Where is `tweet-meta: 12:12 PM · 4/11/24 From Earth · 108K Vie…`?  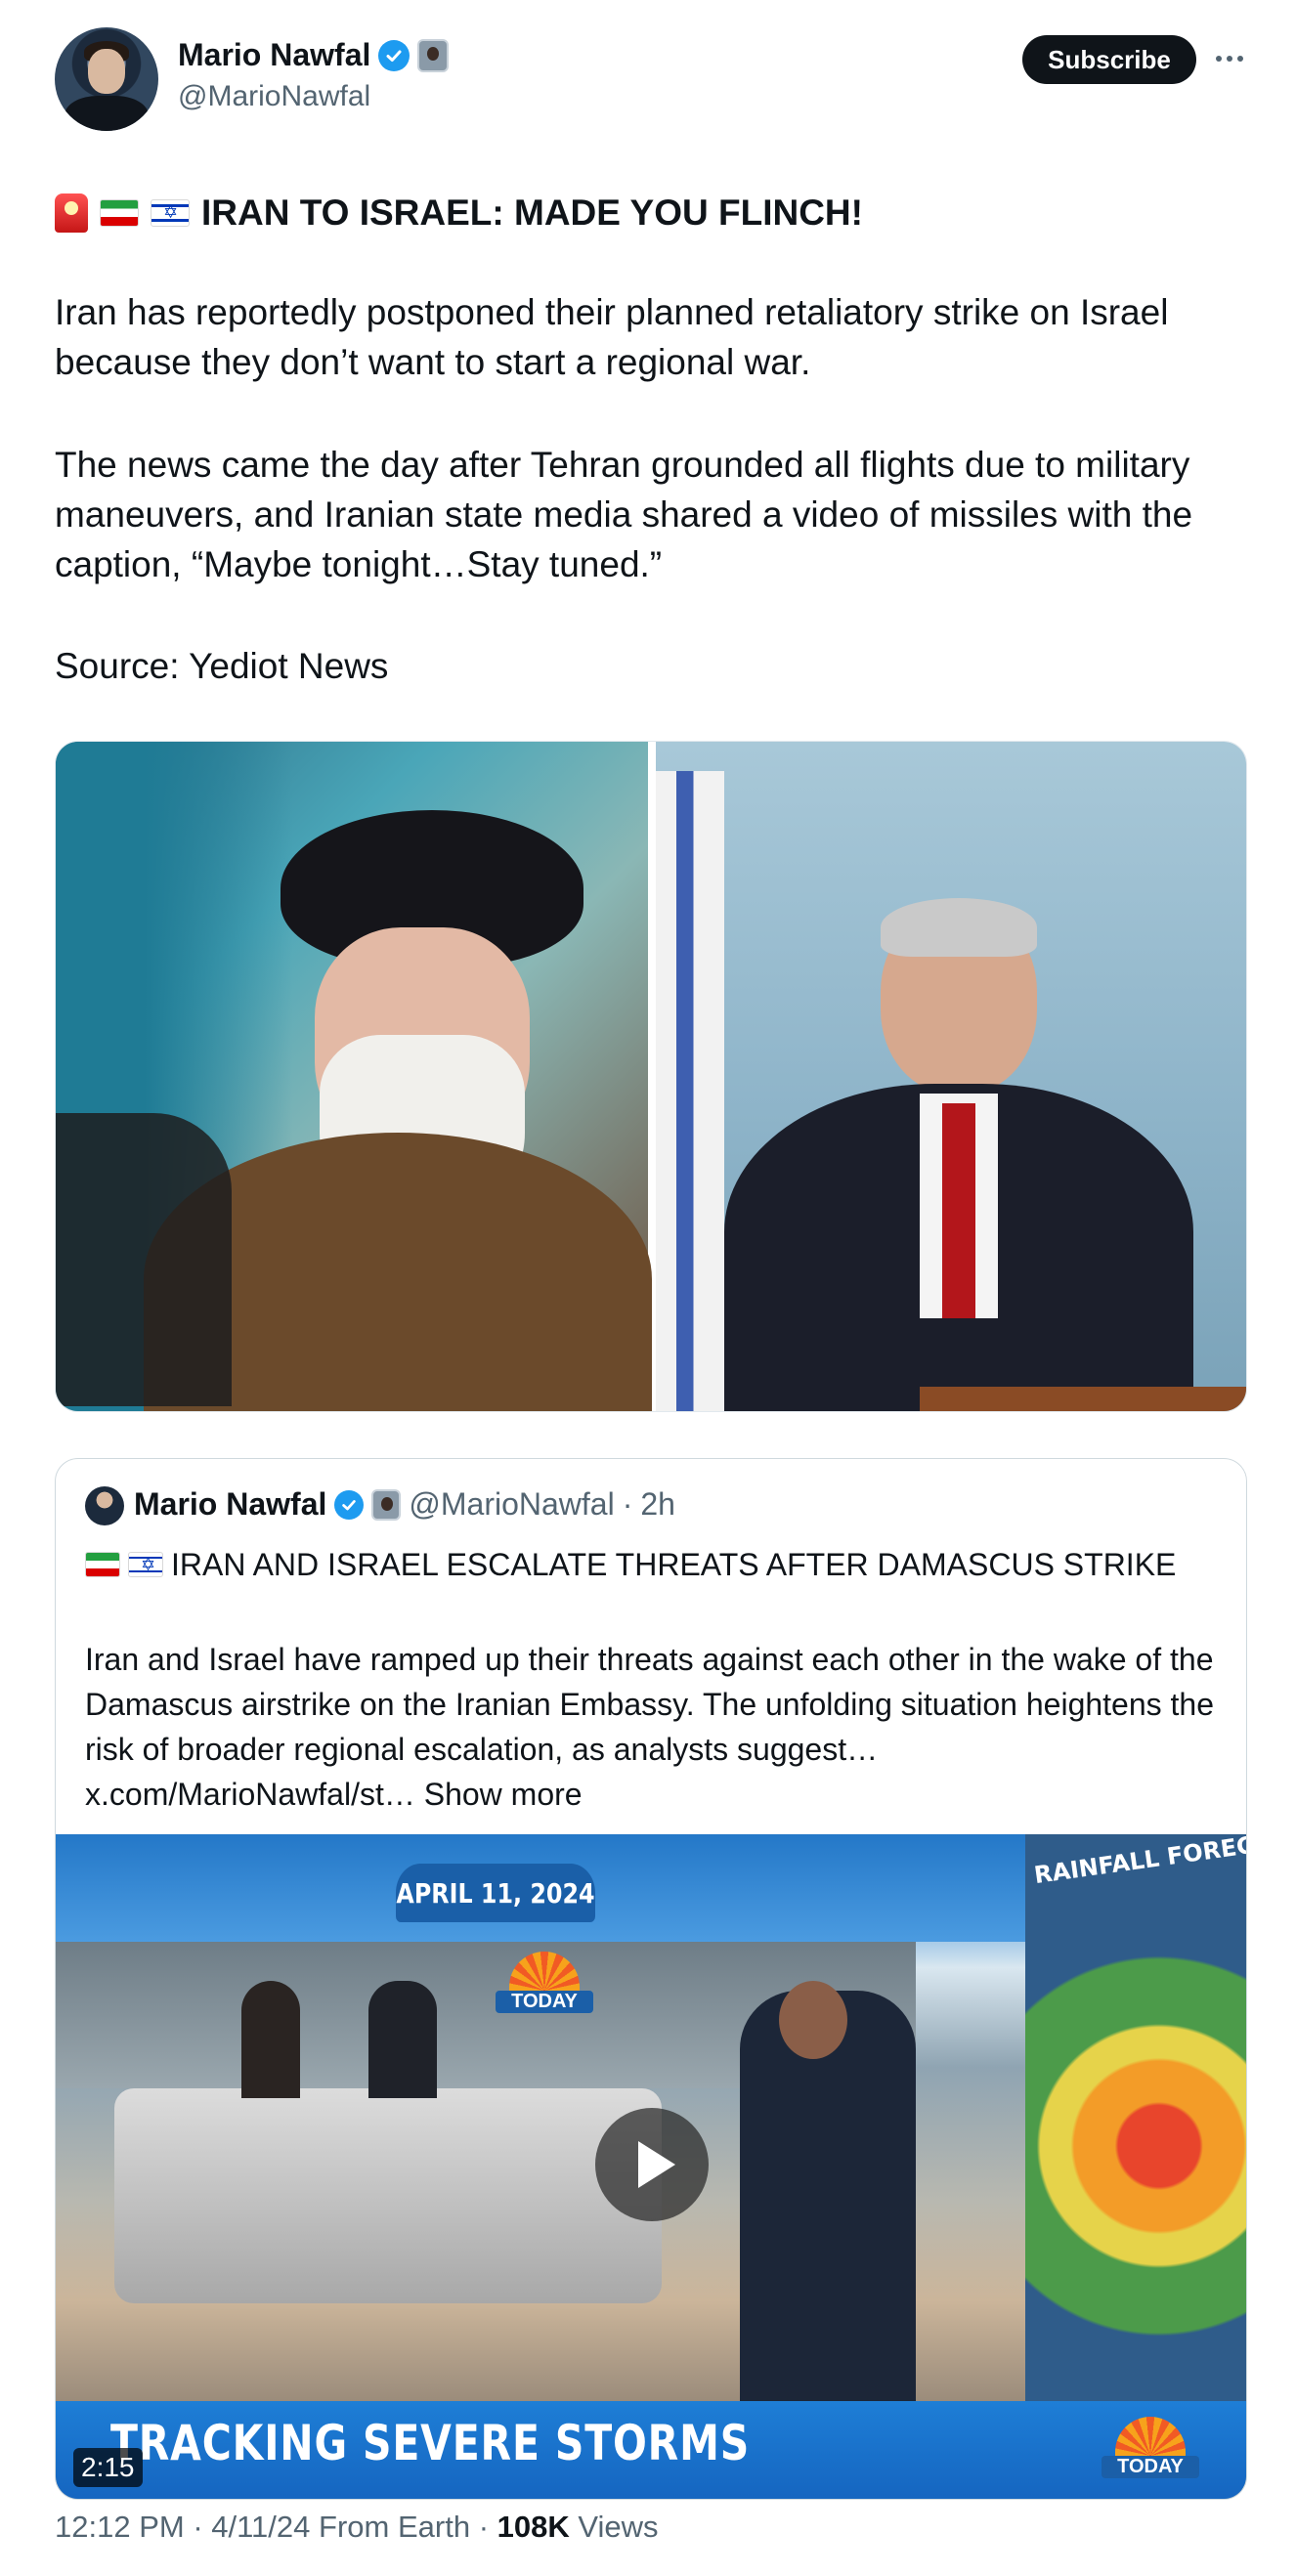
tweet-meta: 12:12 PM · 4/11/24 From Earth · 108K Vie… is located at coordinates (357, 2527).